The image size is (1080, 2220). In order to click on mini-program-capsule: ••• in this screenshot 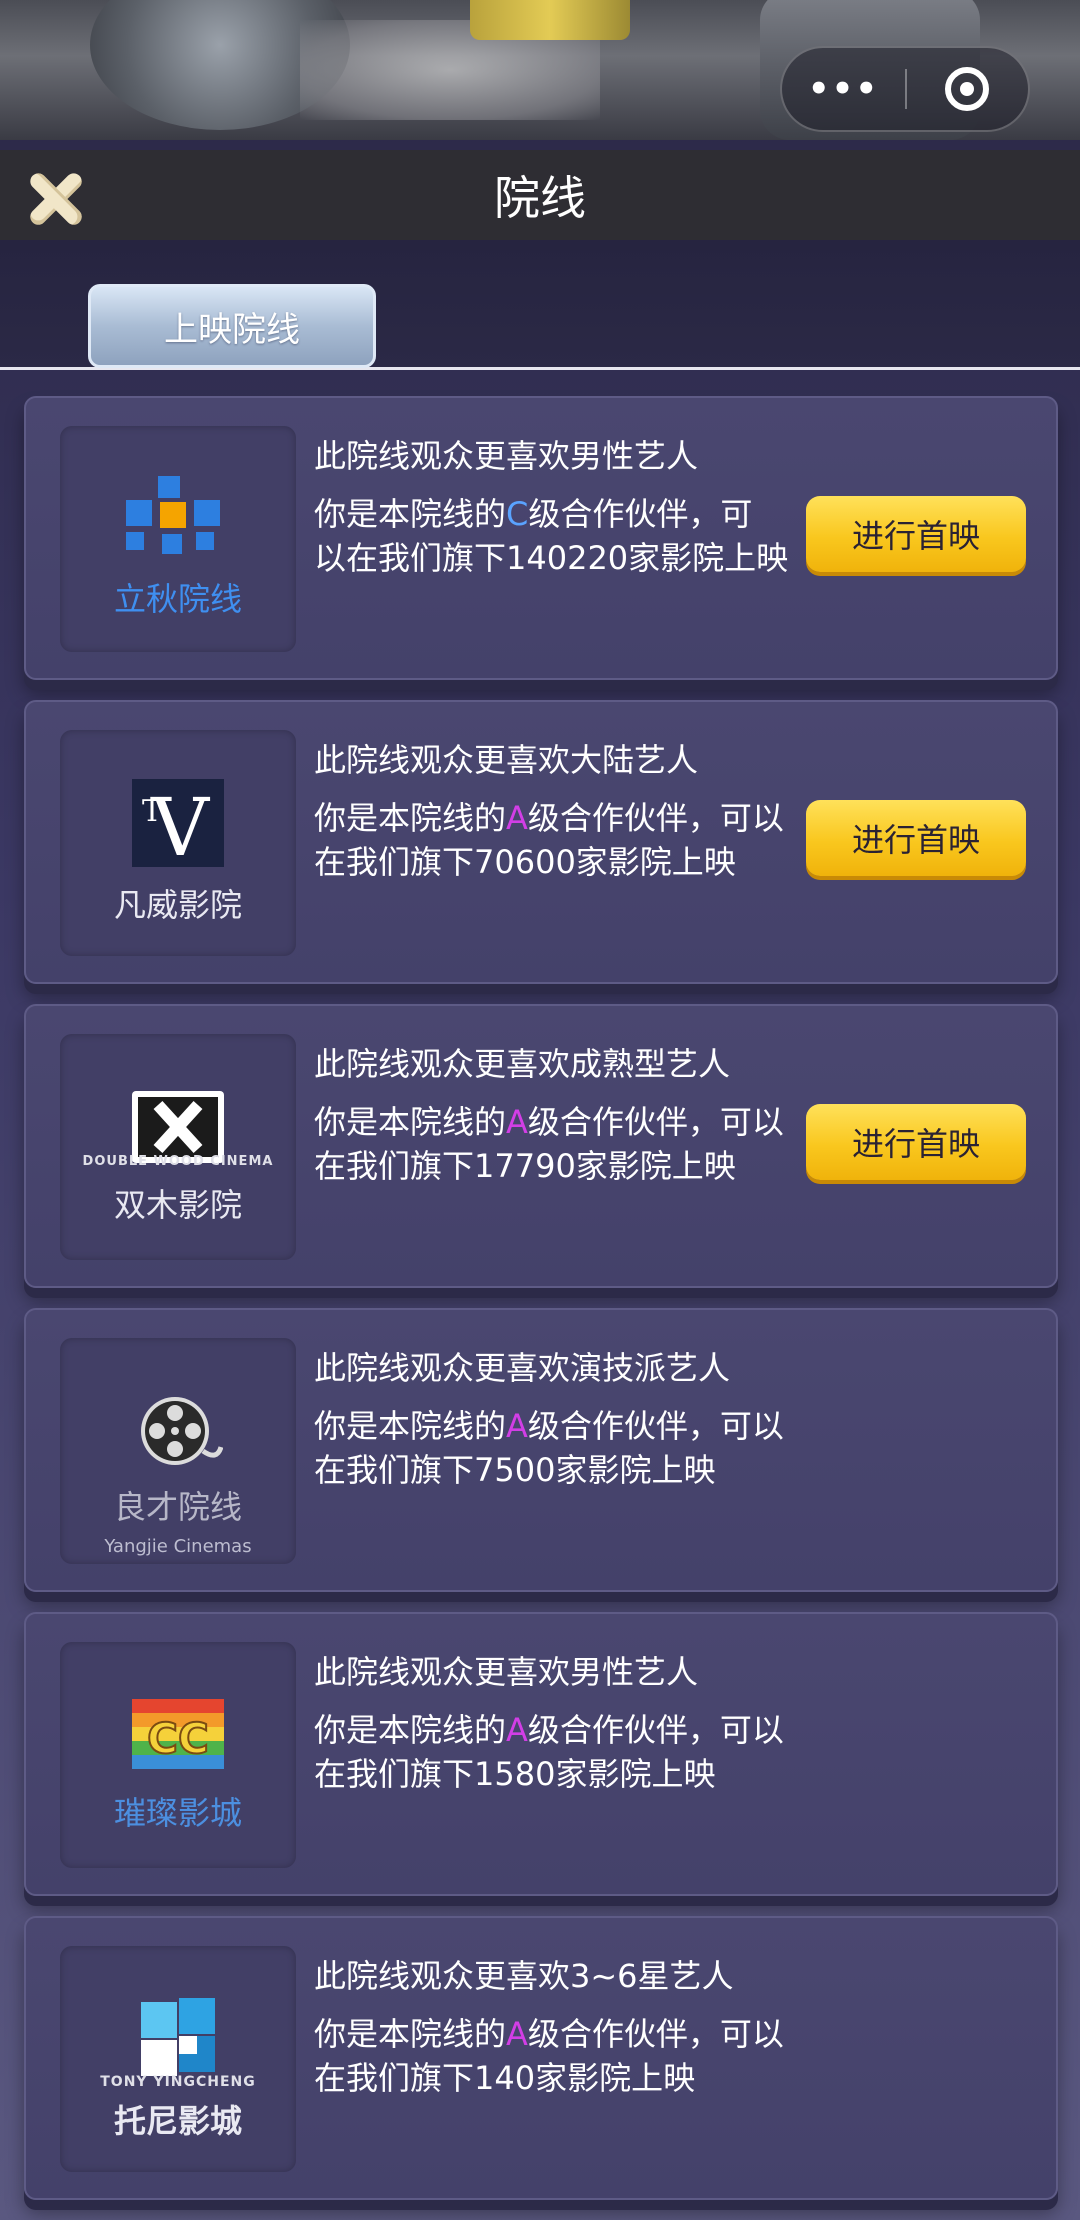, I will do `click(905, 89)`.